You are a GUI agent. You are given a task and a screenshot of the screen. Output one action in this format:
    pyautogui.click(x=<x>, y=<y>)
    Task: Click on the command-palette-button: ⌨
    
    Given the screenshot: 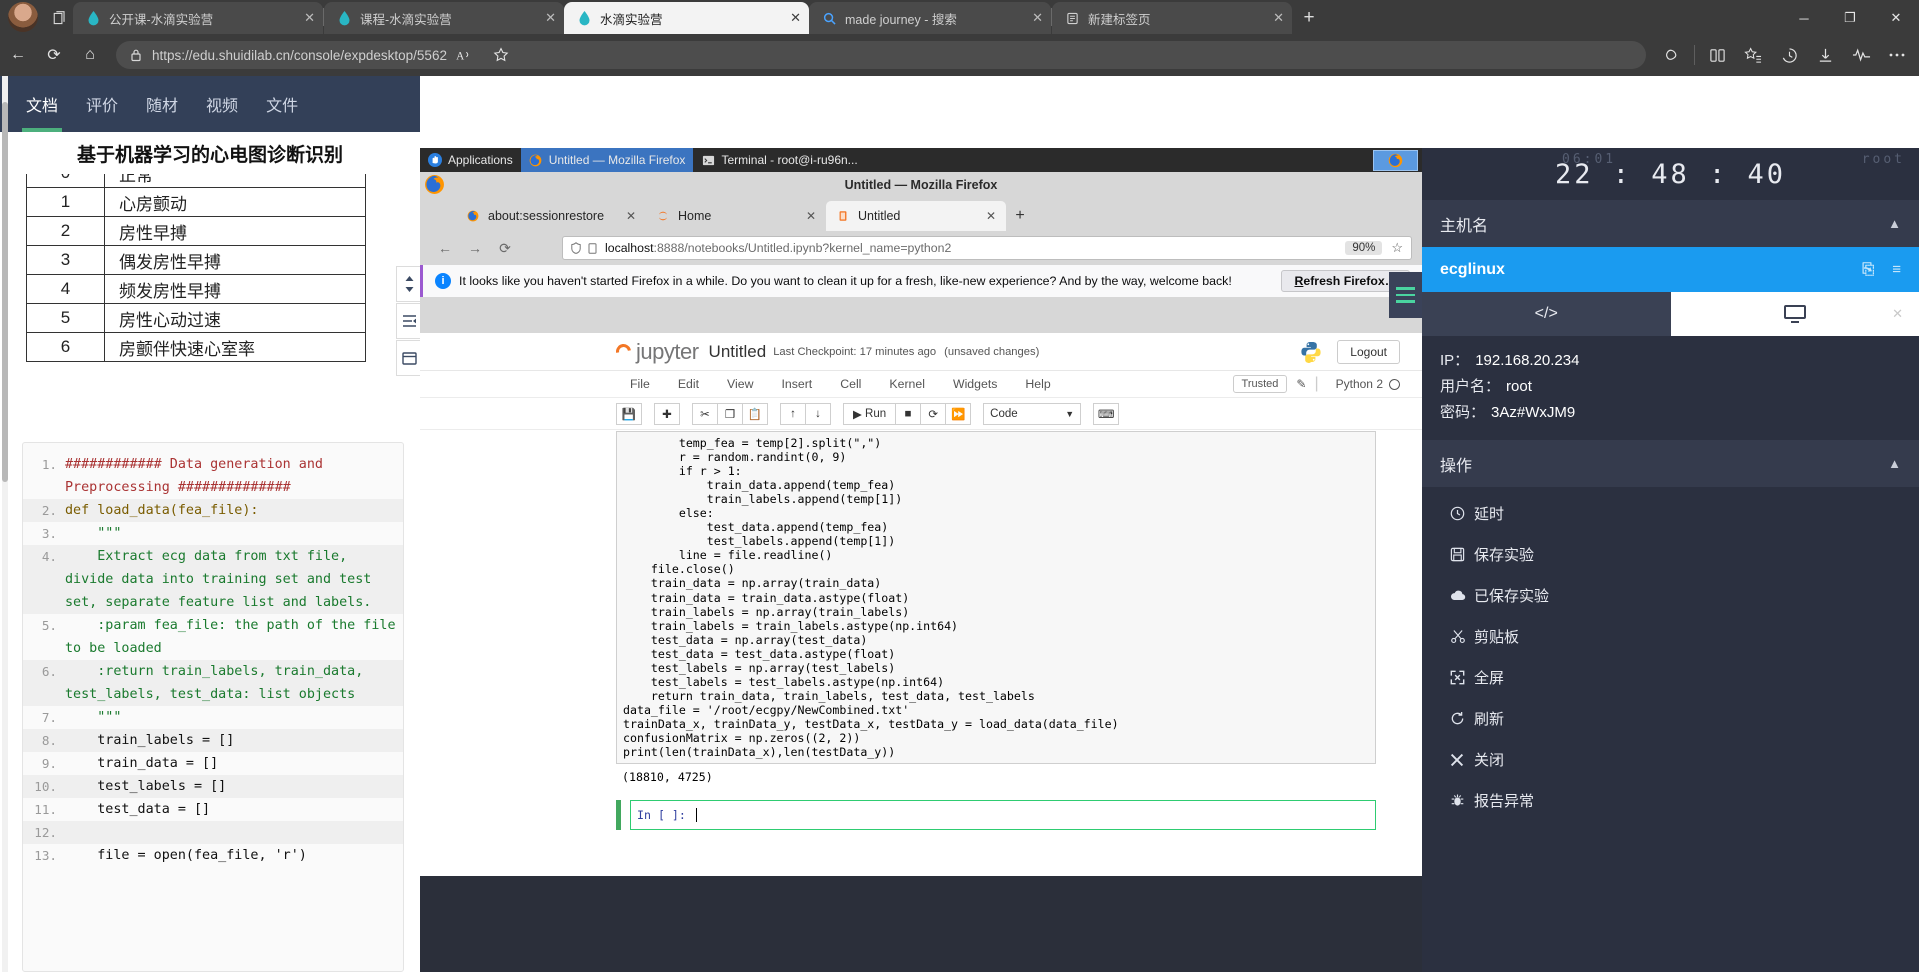 What is the action you would take?
    pyautogui.click(x=1106, y=413)
    